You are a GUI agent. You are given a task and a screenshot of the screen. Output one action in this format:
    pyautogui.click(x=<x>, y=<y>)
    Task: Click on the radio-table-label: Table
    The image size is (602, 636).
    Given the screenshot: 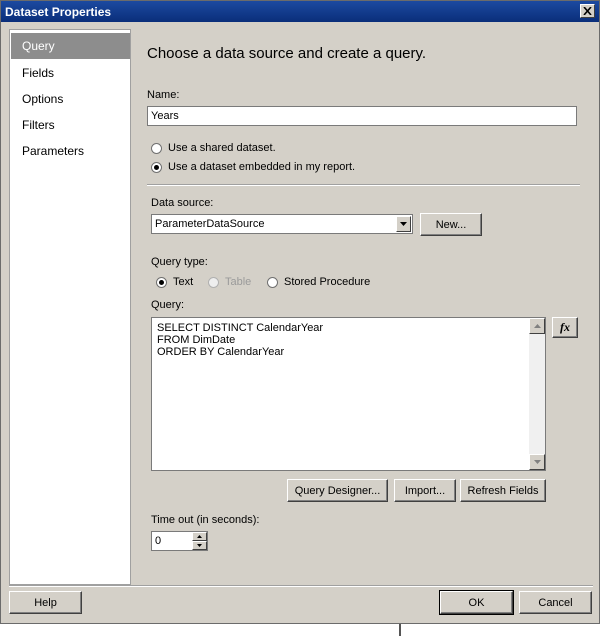 What is the action you would take?
    pyautogui.click(x=238, y=282)
    